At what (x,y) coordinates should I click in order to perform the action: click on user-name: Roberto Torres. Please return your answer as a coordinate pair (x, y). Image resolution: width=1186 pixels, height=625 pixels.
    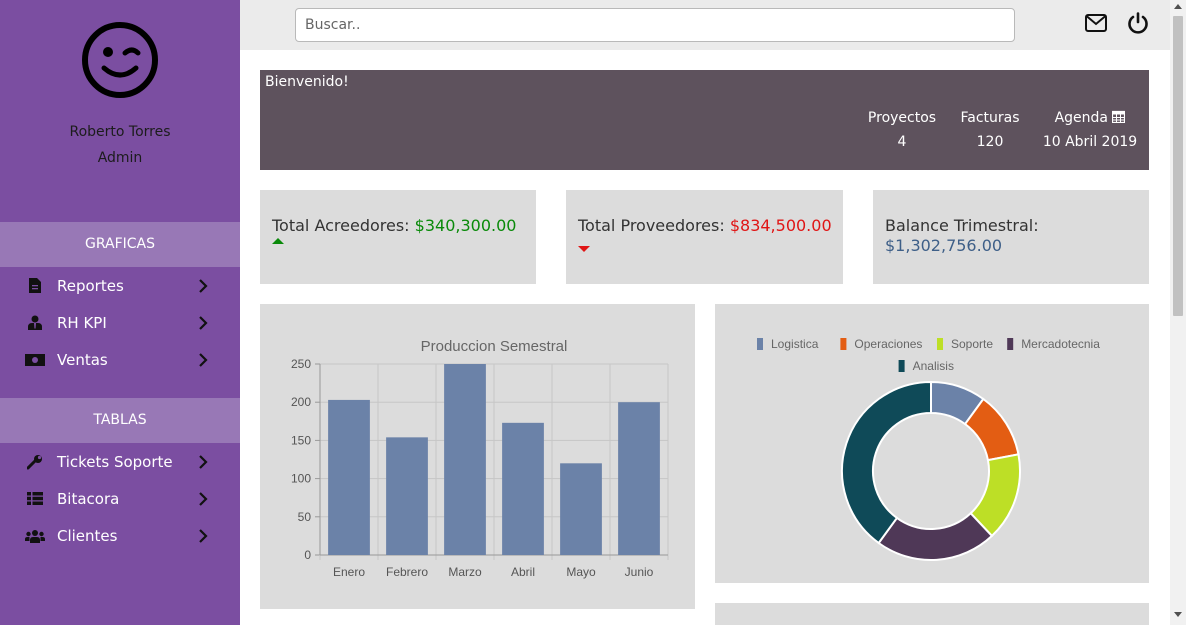
    Looking at the image, I should click on (120, 132).